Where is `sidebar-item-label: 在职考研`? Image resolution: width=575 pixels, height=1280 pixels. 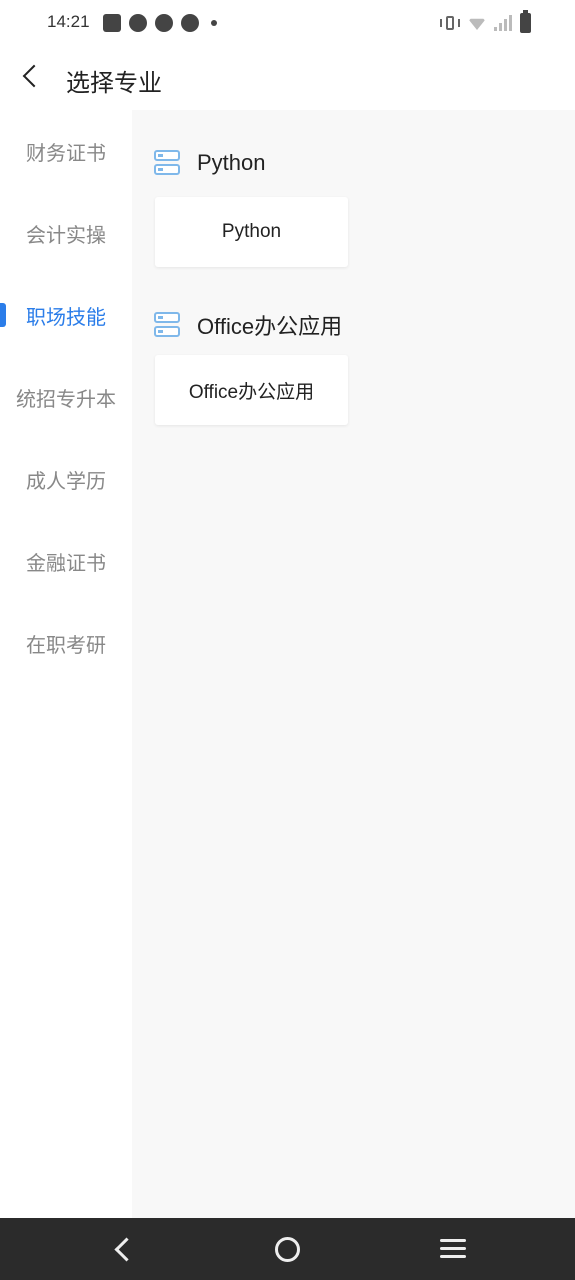 sidebar-item-label: 在职考研 is located at coordinates (66, 644).